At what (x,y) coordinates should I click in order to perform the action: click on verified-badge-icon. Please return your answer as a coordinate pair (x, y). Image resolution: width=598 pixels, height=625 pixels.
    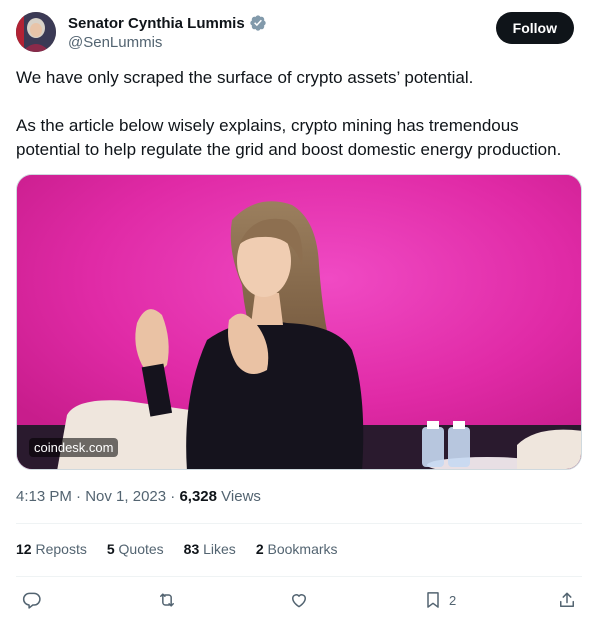
    Looking at the image, I should click on (258, 23).